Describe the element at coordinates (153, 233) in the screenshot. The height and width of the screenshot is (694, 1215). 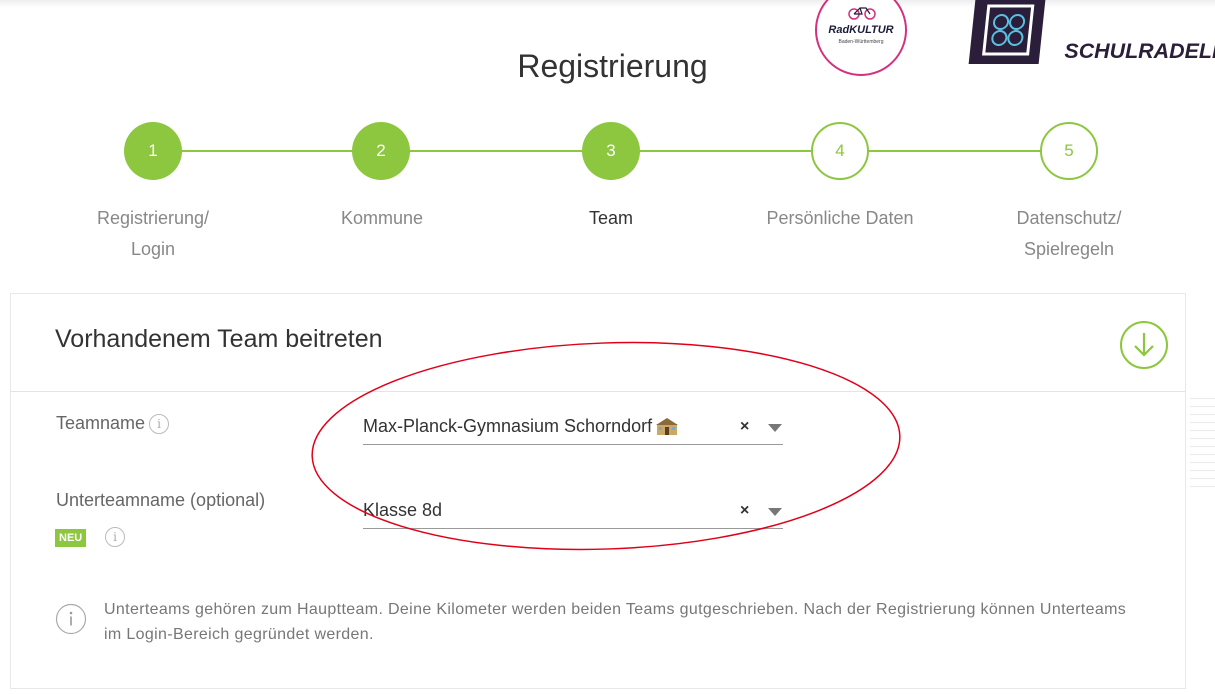
I see `step-1-label: Registrierung/ Login` at that location.